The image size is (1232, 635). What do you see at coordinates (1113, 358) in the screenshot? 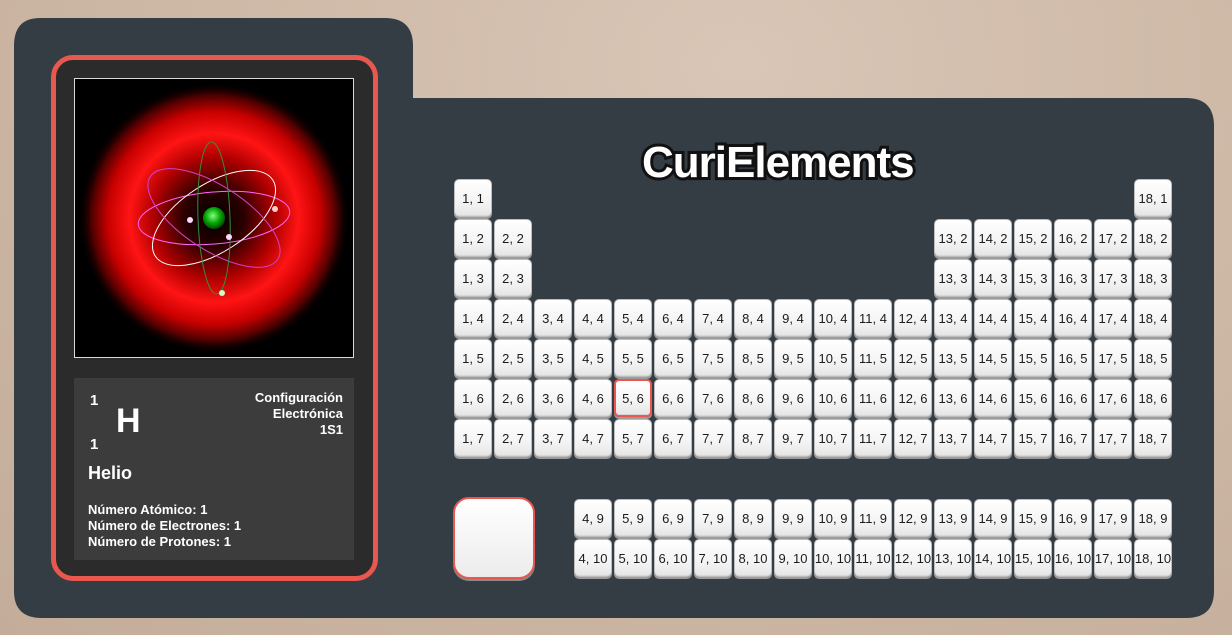
I see `table-cell: 17, 5` at bounding box center [1113, 358].